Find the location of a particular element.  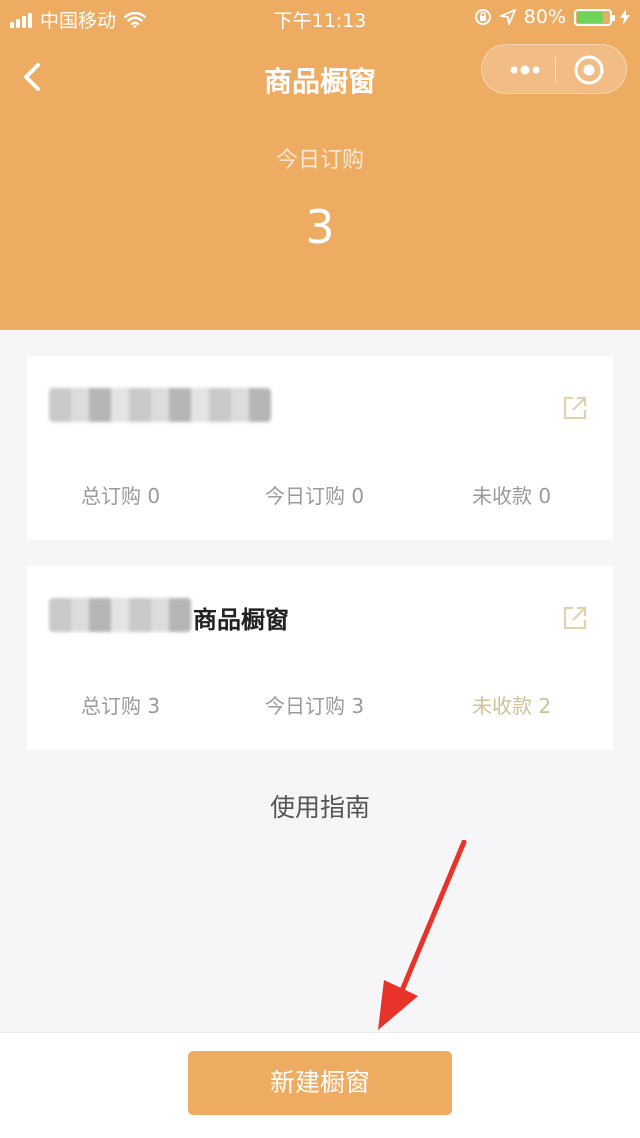

new-showcase-button: 新建橱窗 is located at coordinates (320, 1083).